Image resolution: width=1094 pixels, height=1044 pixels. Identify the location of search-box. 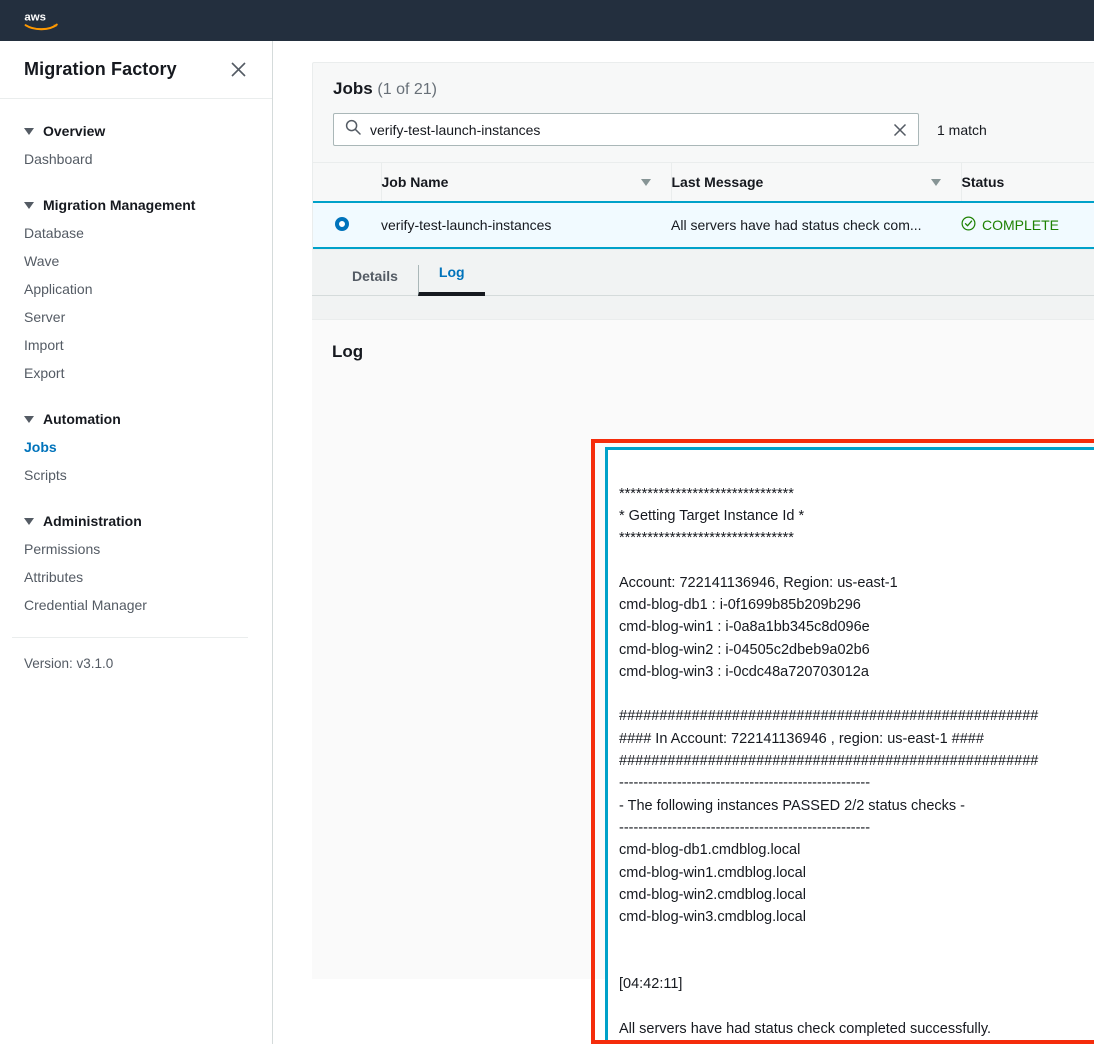
(626, 129).